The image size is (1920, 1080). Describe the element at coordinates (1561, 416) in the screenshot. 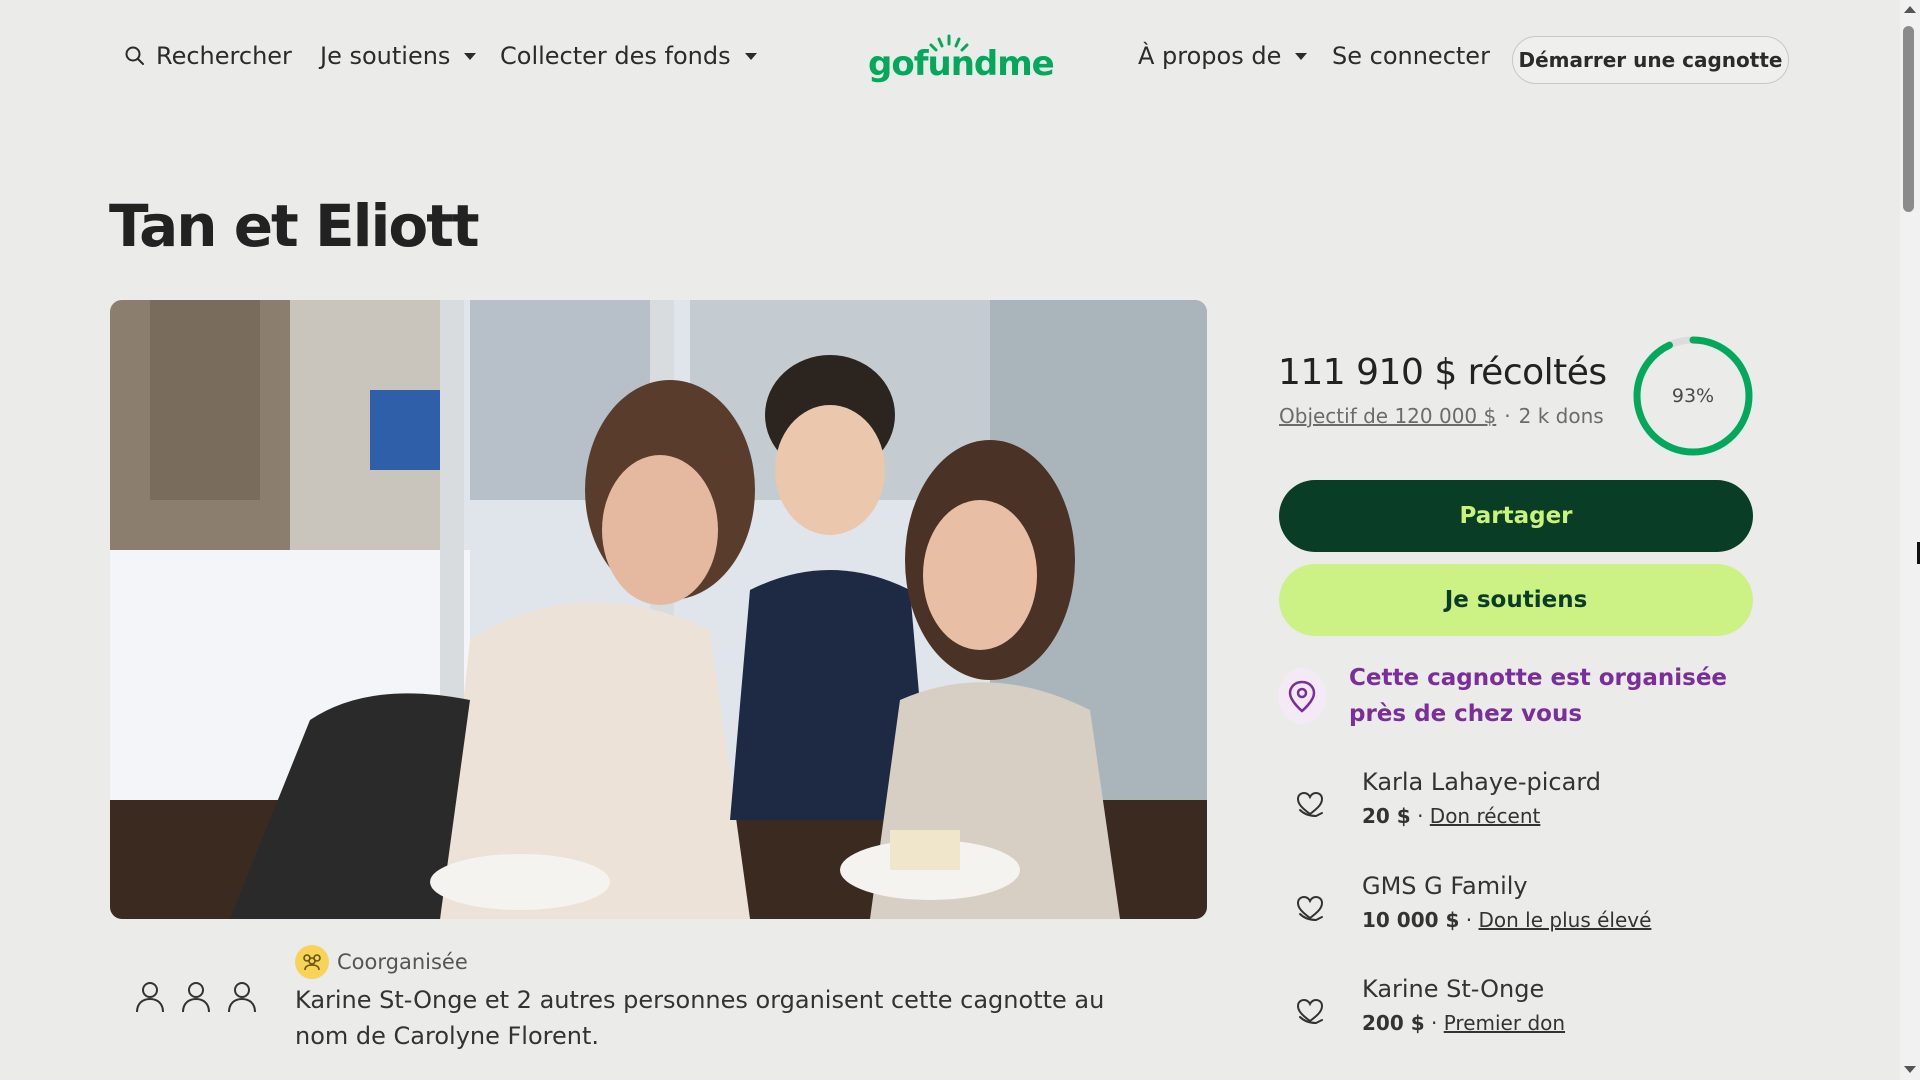

I see `donations-count: 2 k dons` at that location.